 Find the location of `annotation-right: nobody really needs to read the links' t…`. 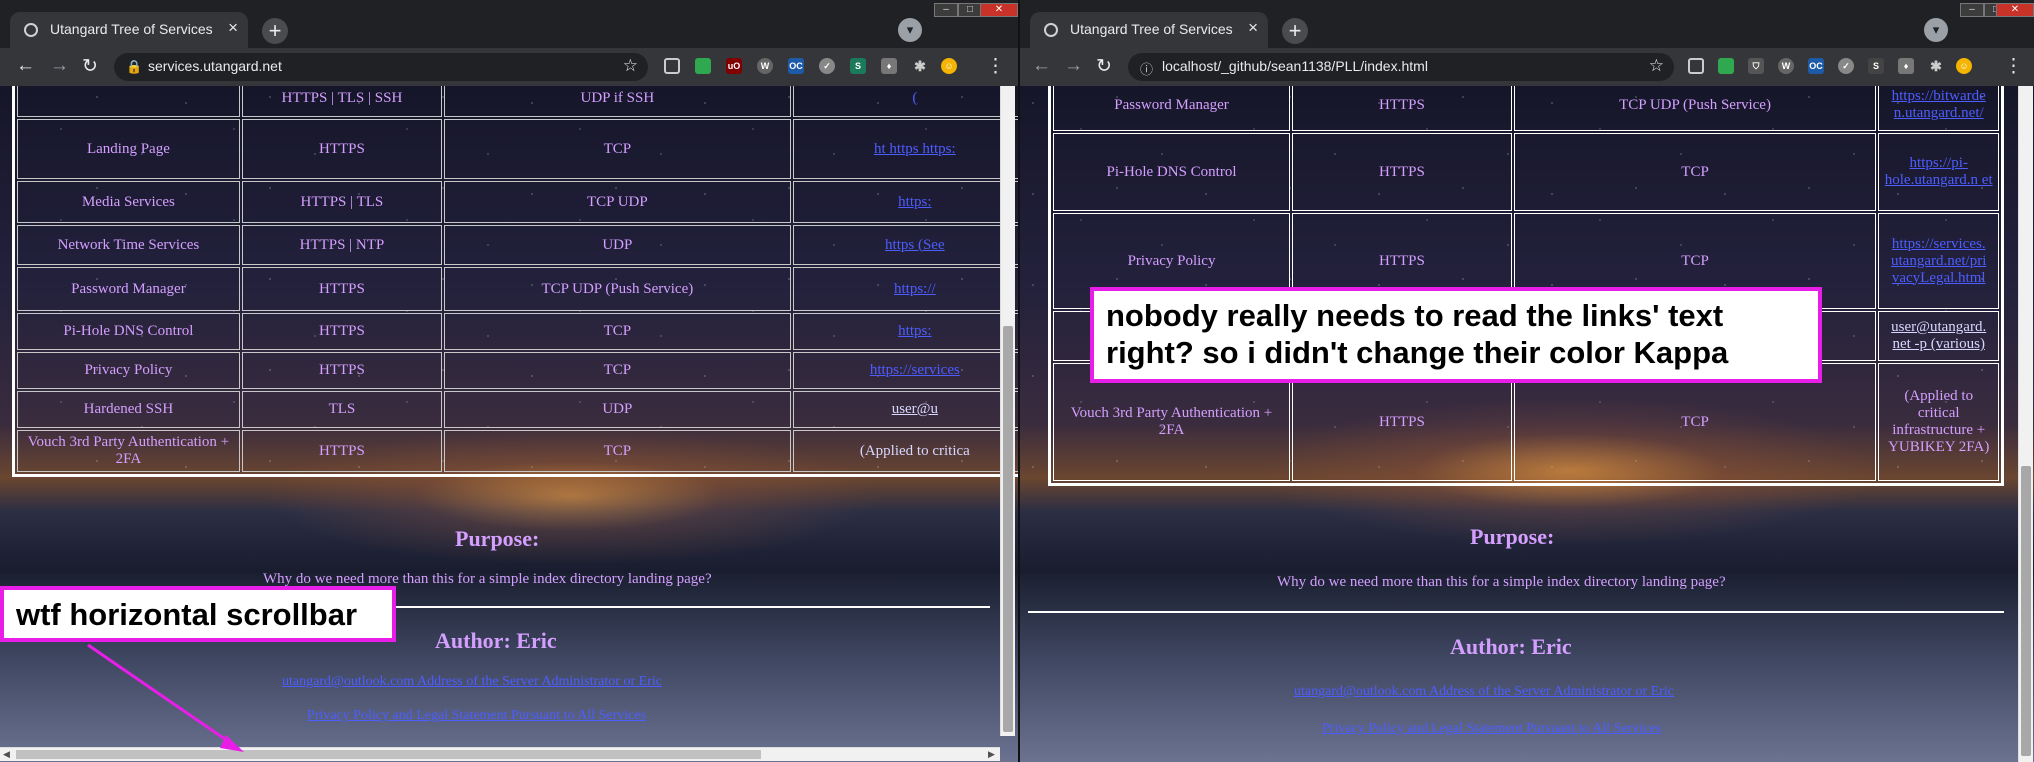

annotation-right: nobody really needs to read the links' t… is located at coordinates (1456, 335).